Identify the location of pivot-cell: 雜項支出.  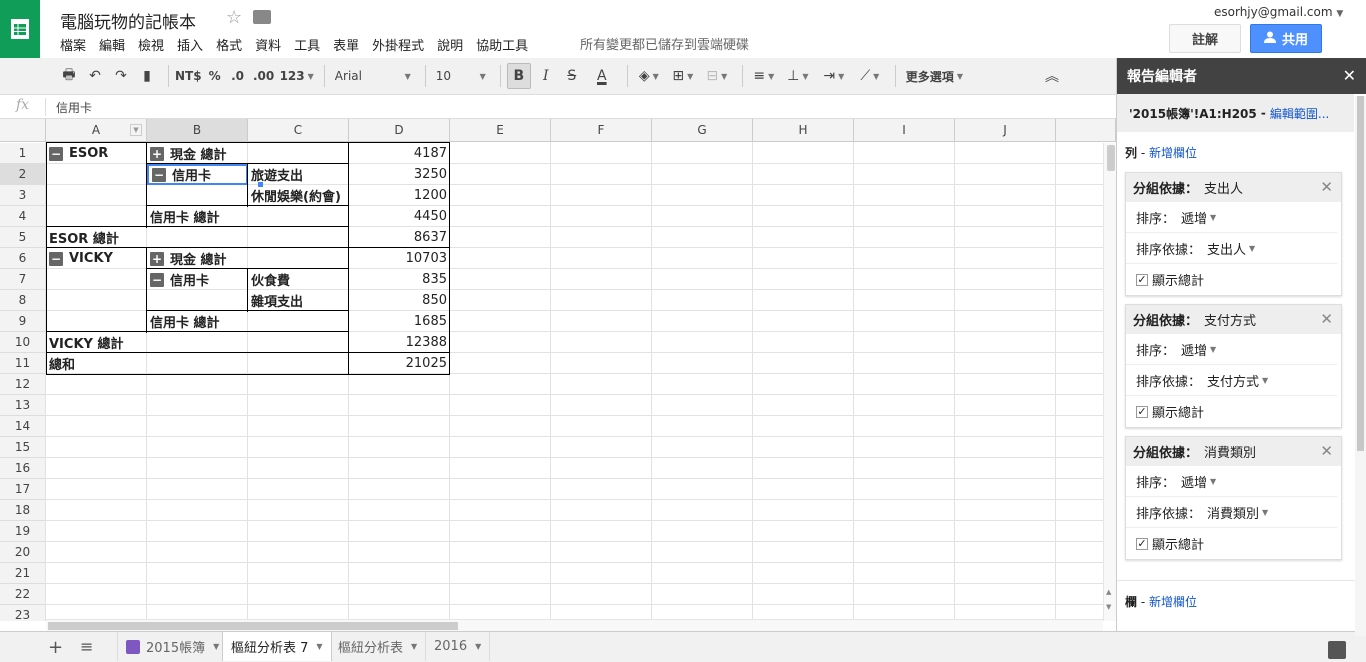
(298, 300).